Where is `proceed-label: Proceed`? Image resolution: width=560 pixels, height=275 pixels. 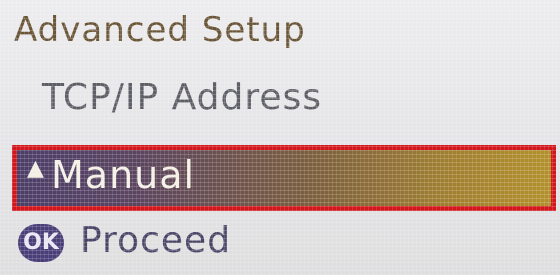 proceed-label: Proceed is located at coordinates (156, 240).